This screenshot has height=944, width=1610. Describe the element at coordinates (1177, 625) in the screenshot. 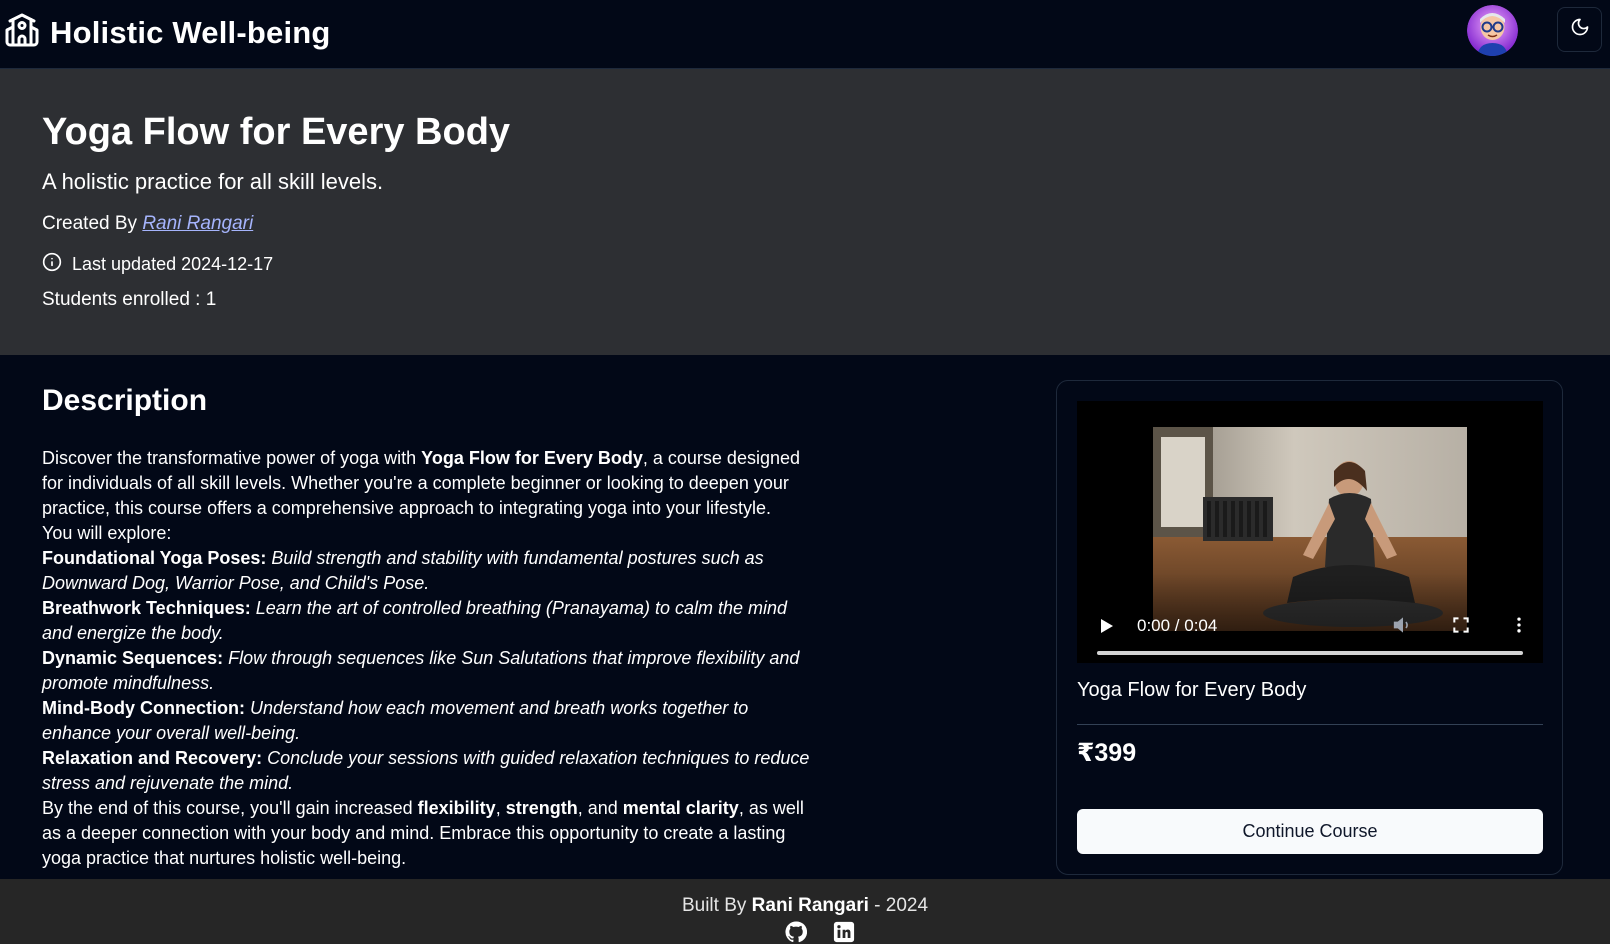

I see `video-time: 0:00 / 0:04` at that location.